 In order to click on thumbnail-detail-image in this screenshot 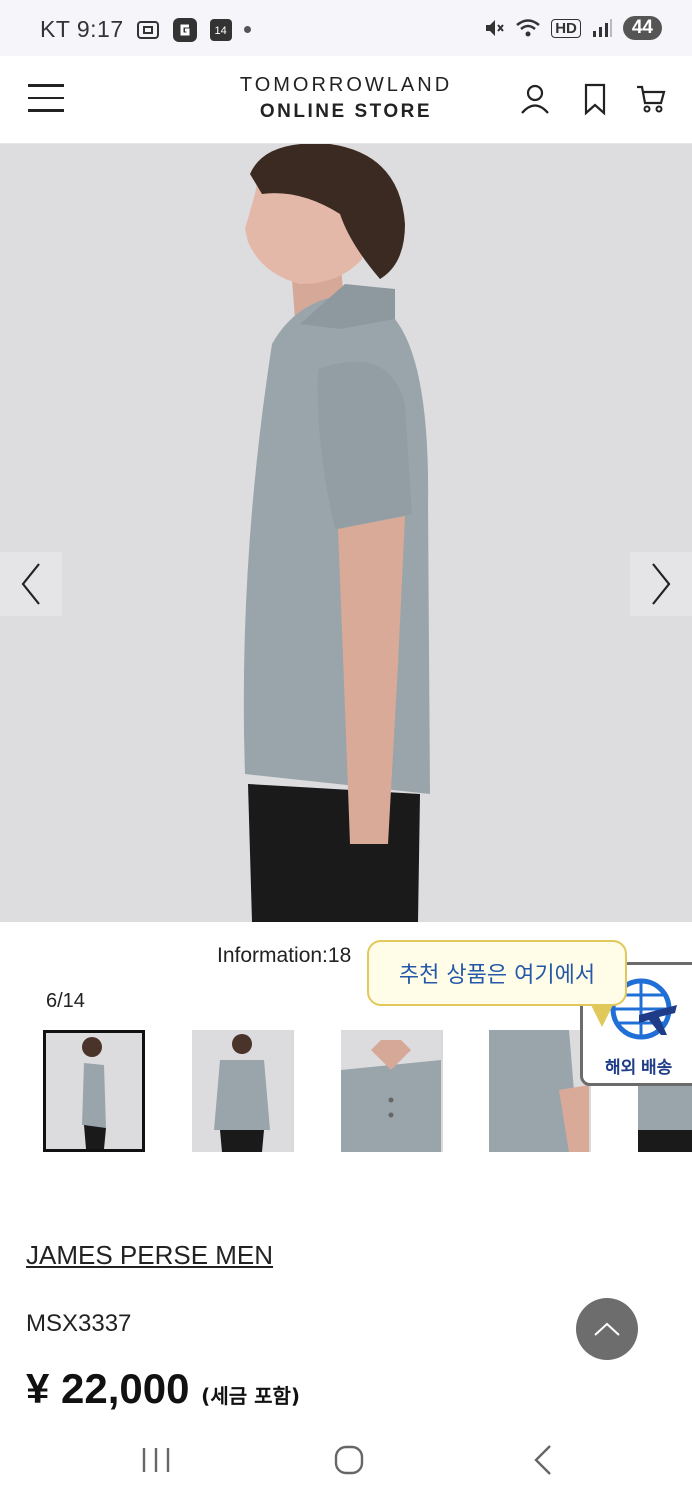, I will do `click(539, 1091)`.